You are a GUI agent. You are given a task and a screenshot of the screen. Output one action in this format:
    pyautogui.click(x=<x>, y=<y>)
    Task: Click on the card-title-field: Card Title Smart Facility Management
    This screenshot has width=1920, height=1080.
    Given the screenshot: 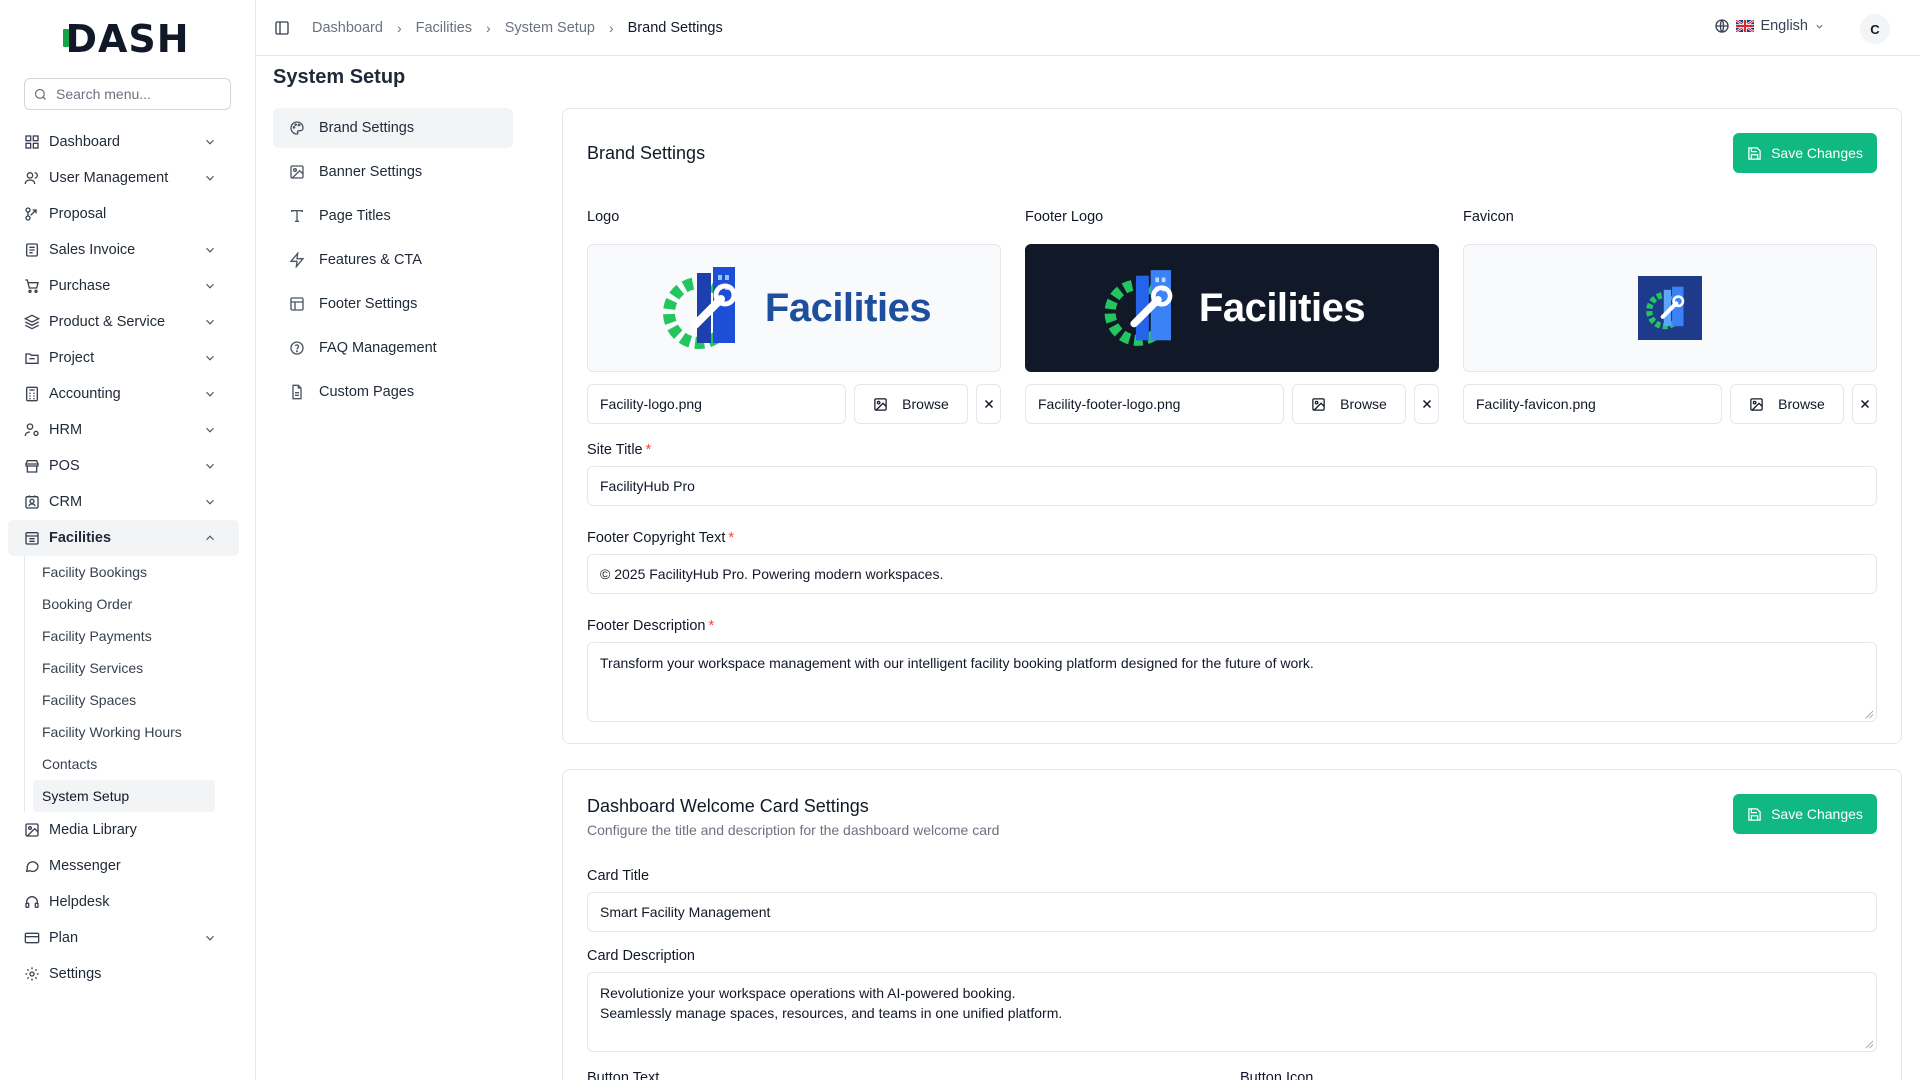 What is the action you would take?
    pyautogui.click(x=1232, y=900)
    